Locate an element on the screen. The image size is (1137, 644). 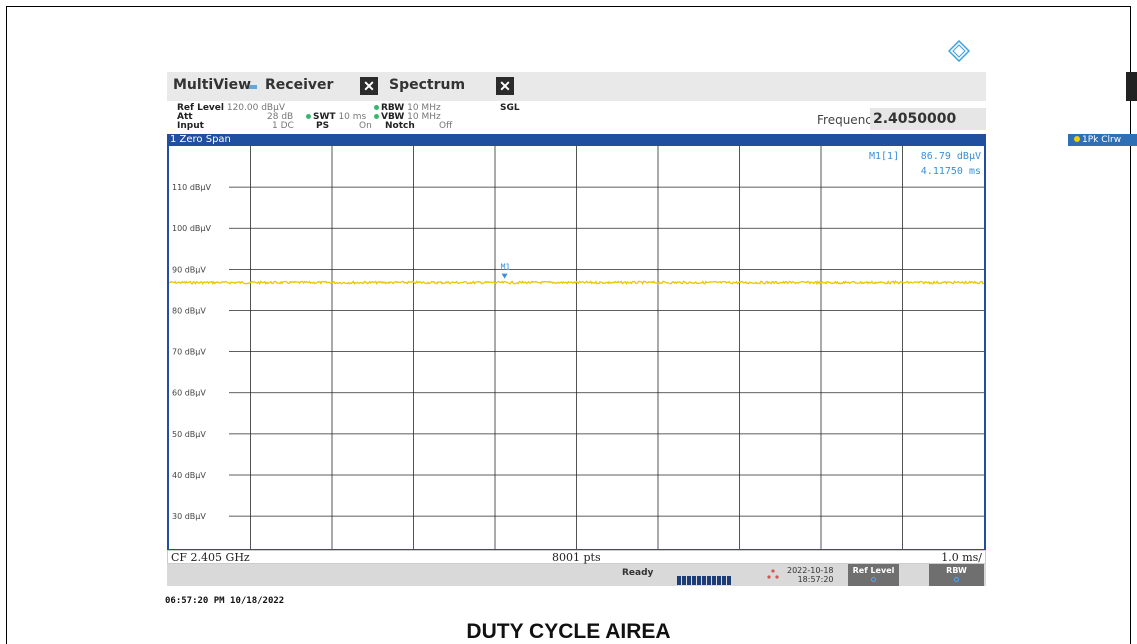
trace-tag: 1Pk Clrw is located at coordinates (1102, 140).